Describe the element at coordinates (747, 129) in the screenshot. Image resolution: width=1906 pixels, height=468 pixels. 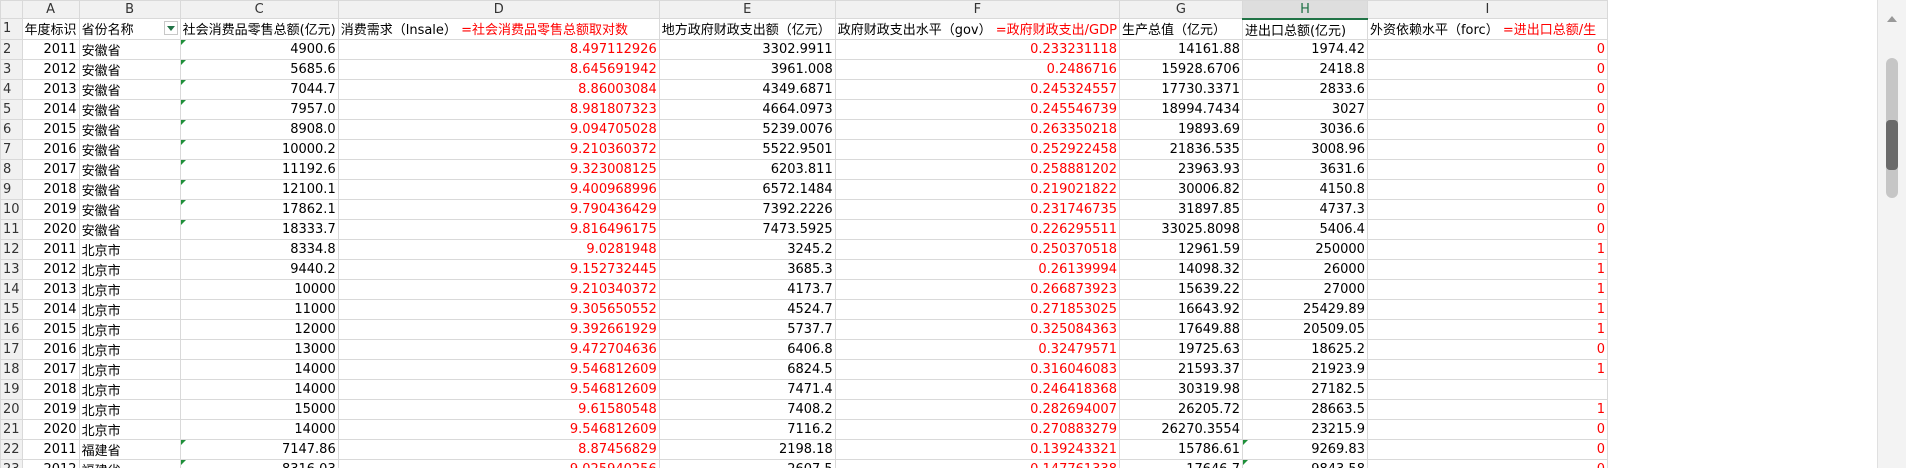
I see `cell-expenditure: 5239.0076` at that location.